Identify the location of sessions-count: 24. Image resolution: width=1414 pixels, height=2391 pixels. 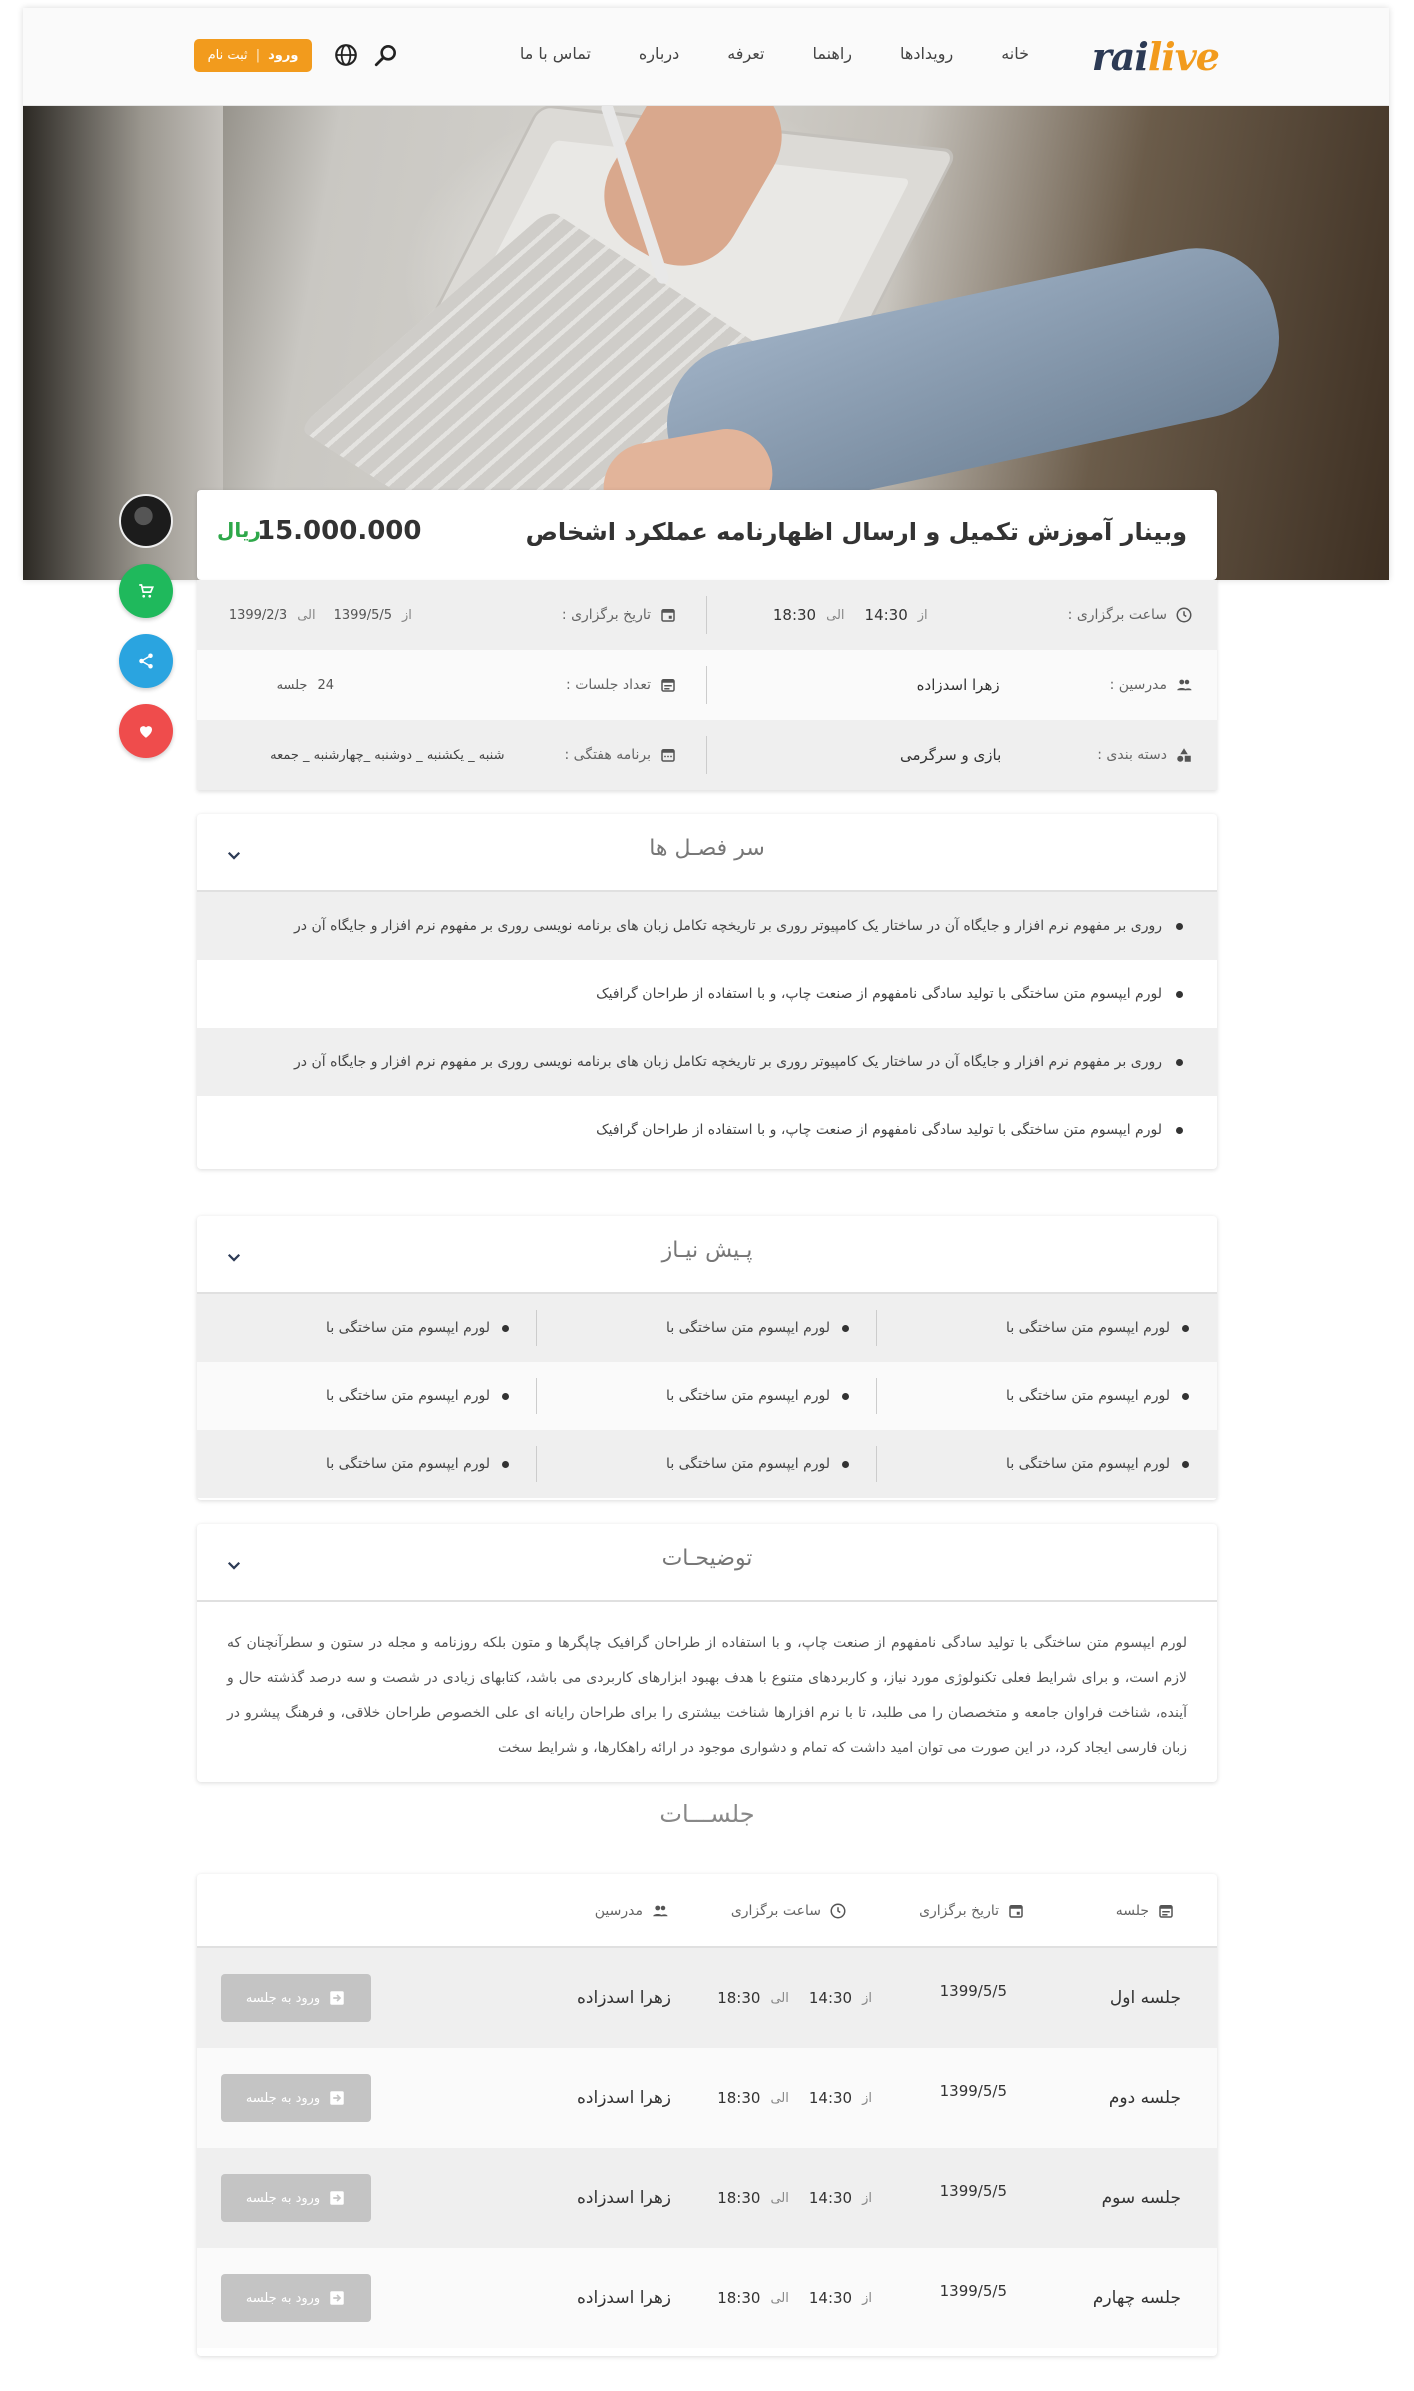
(326, 685).